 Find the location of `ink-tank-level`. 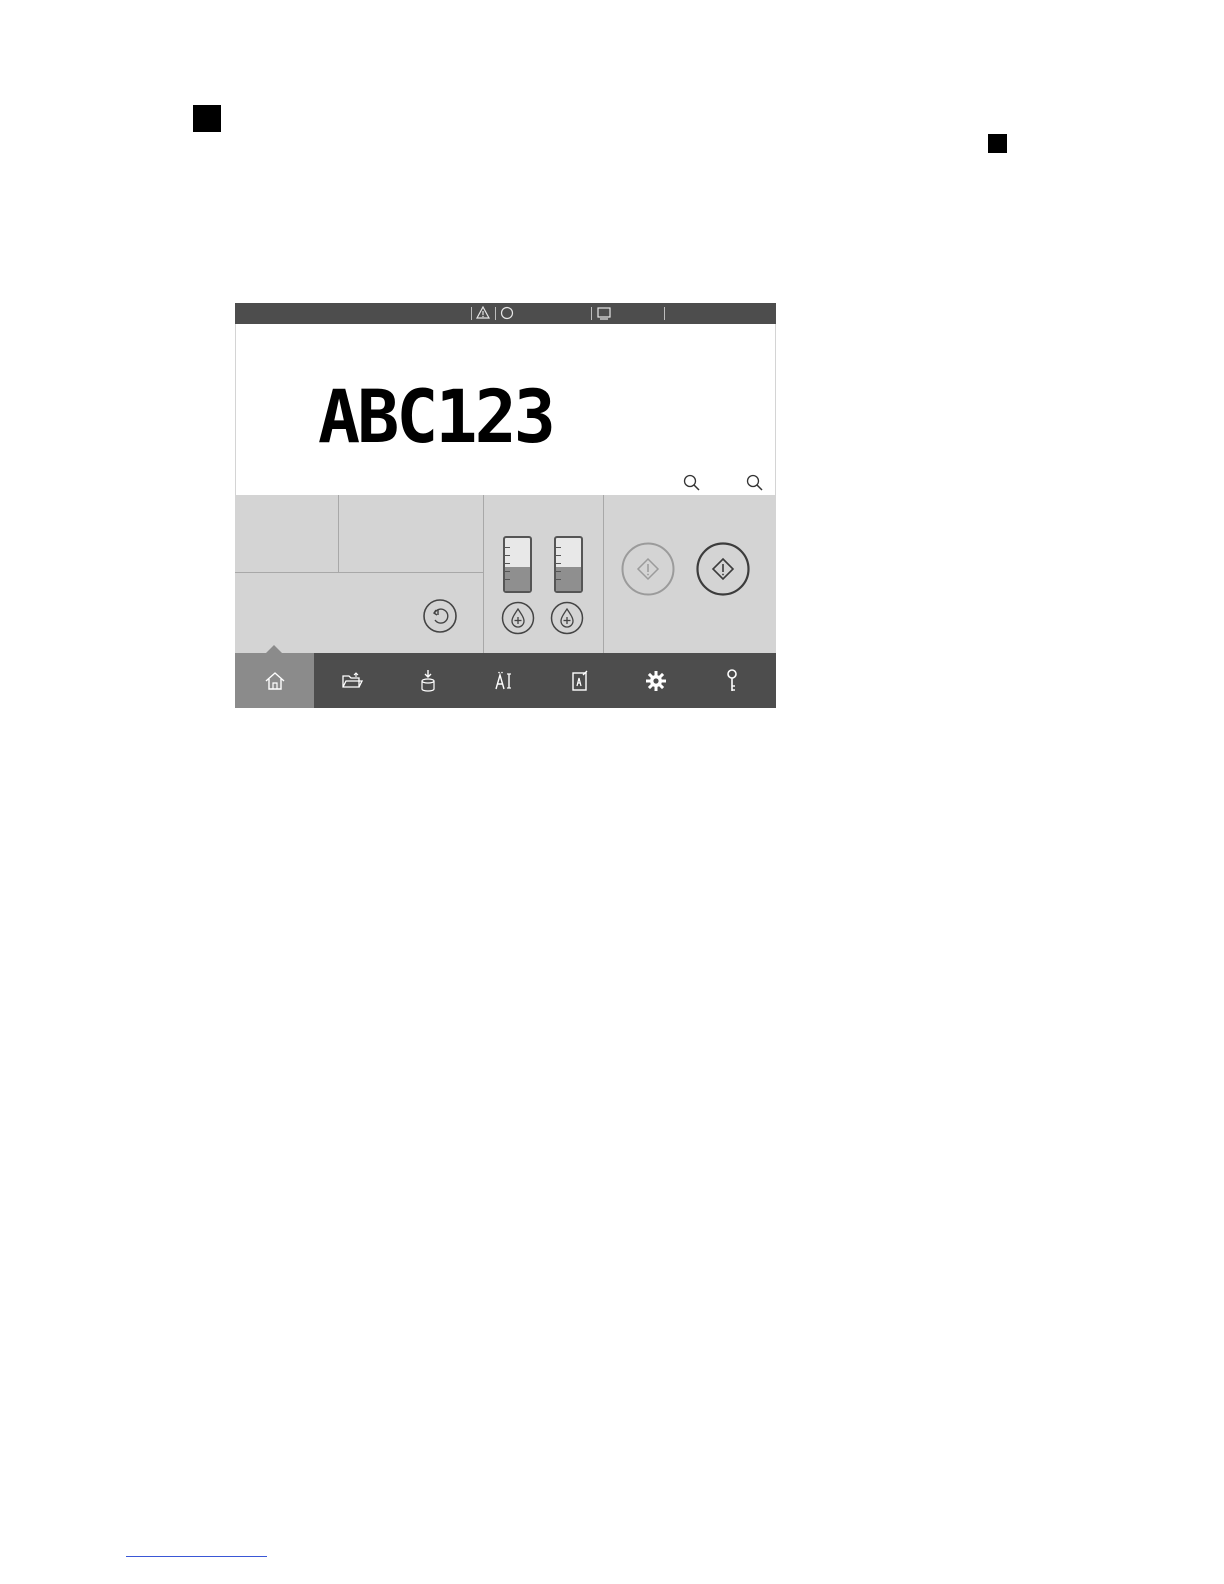

ink-tank-level is located at coordinates (517, 564).